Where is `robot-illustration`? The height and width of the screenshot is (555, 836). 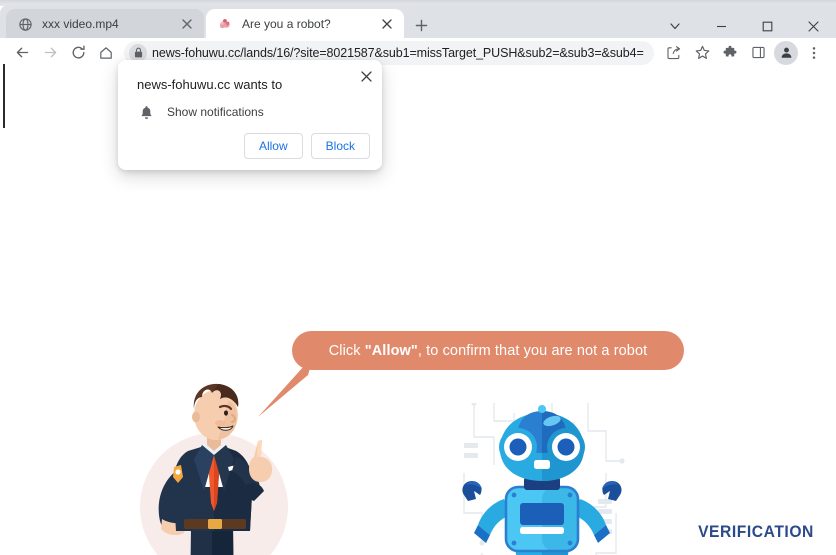 robot-illustration is located at coordinates (543, 477).